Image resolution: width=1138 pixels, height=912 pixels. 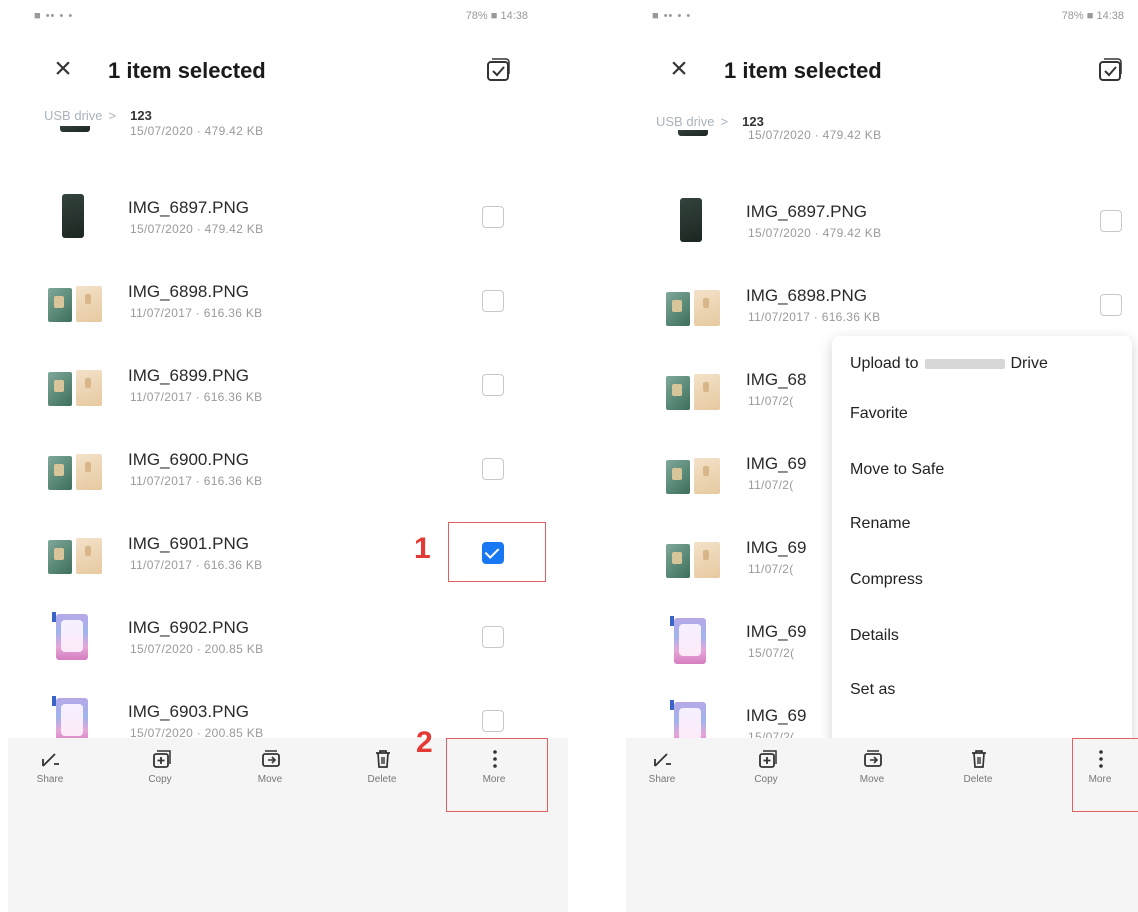 What do you see at coordinates (982, 470) in the screenshot?
I see `menu-item-move-to-safe: Move to Safe` at bounding box center [982, 470].